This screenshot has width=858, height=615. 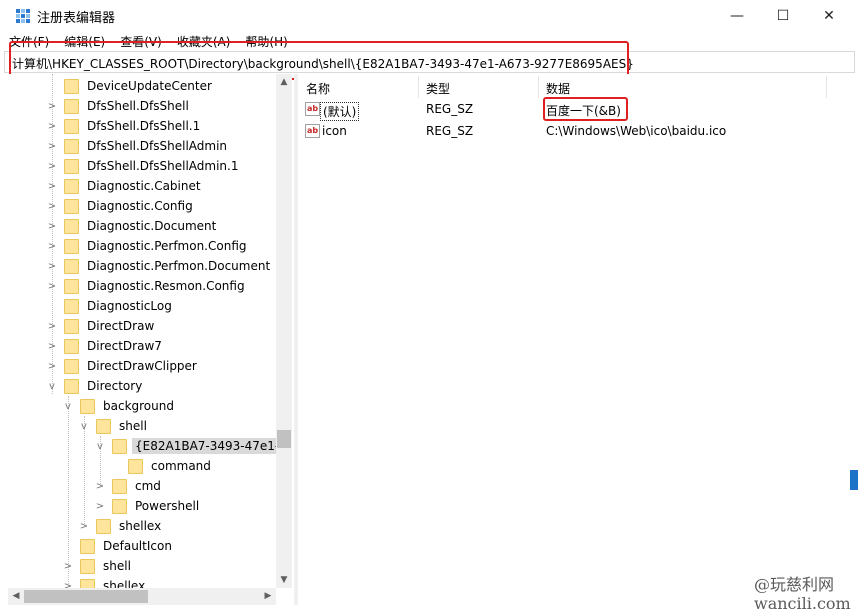 What do you see at coordinates (157, 146) in the screenshot?
I see `tree-item-label: DfsShell.DfsShellAdmin` at bounding box center [157, 146].